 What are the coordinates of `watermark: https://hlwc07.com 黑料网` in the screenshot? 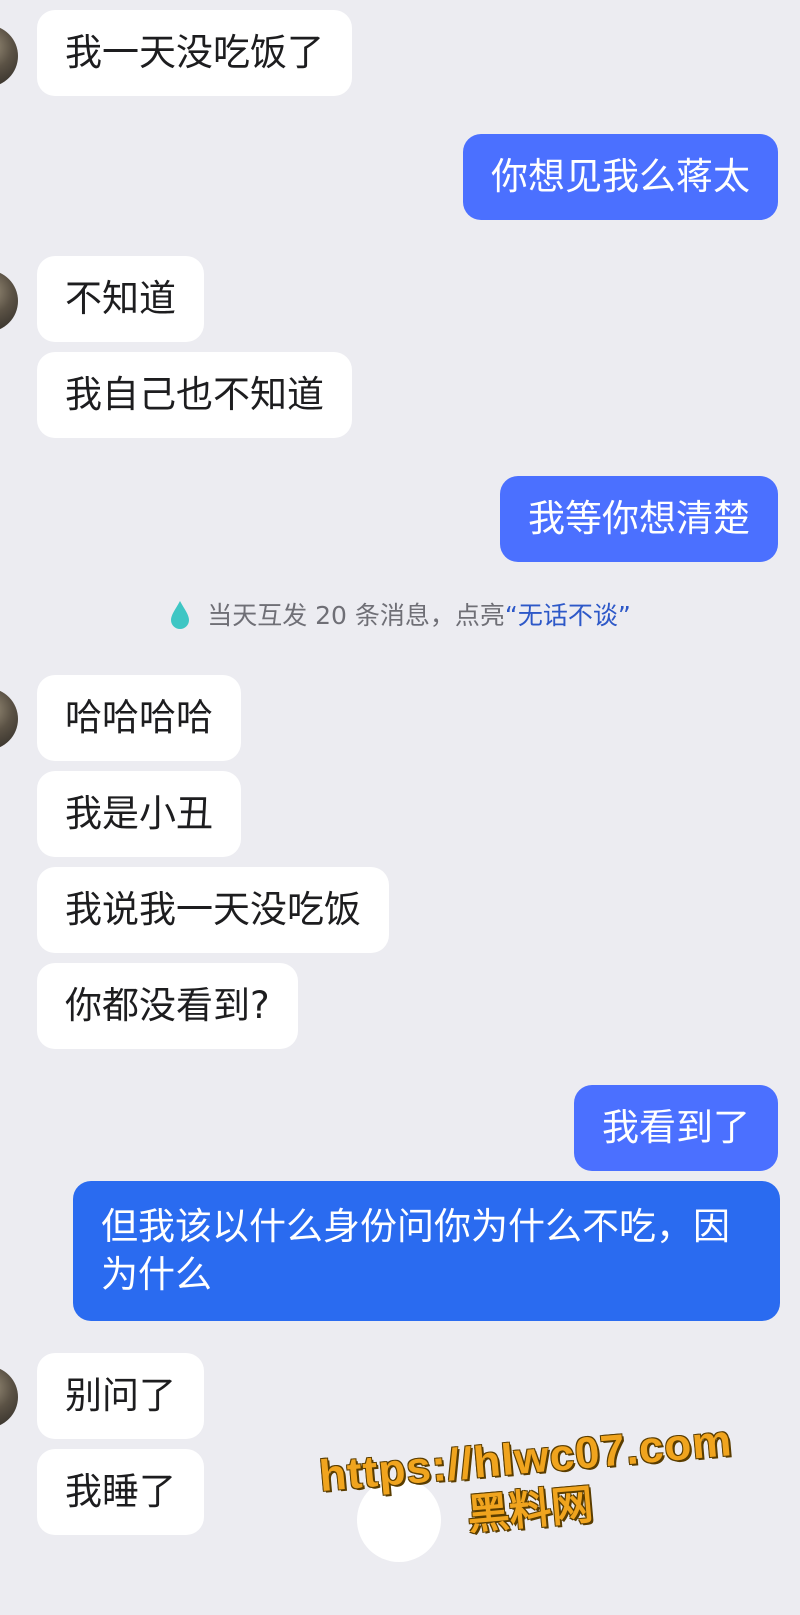 It's located at (527, 1484).